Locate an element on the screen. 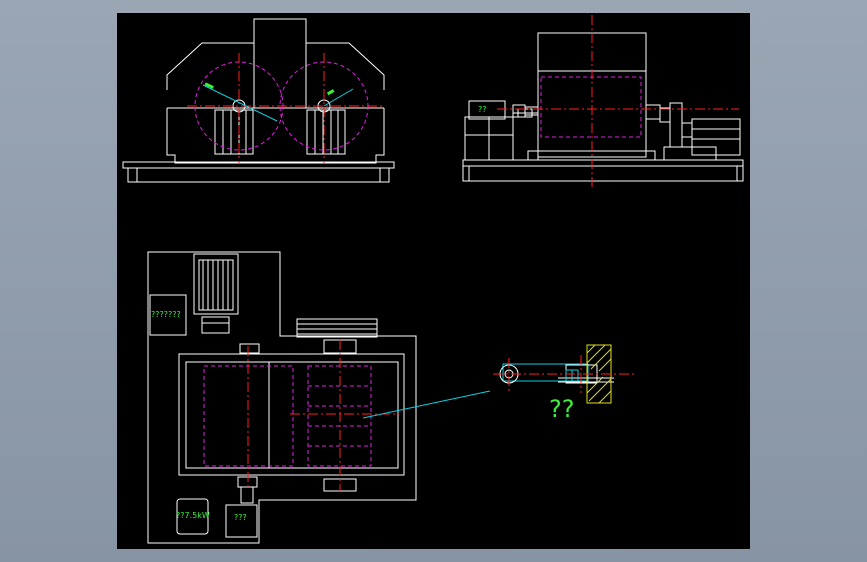 The image size is (867, 562). side-panel-label: ?? is located at coordinates (482, 109).